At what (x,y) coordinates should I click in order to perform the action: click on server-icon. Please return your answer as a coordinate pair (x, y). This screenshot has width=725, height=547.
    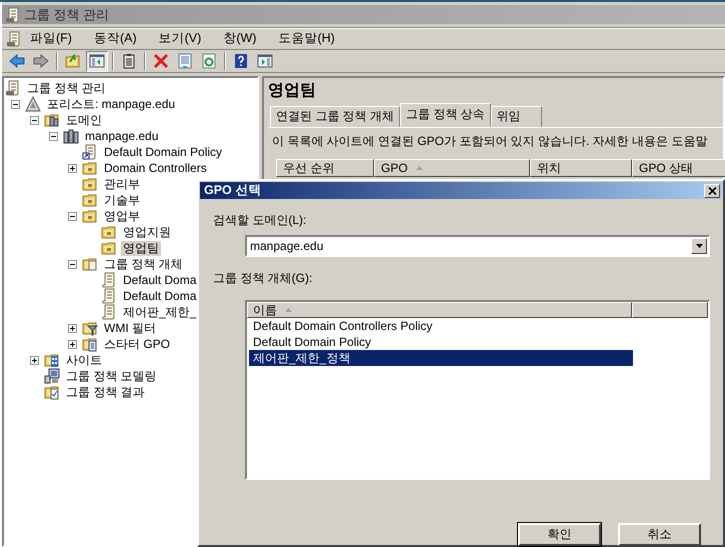
    Looking at the image, I should click on (71, 136).